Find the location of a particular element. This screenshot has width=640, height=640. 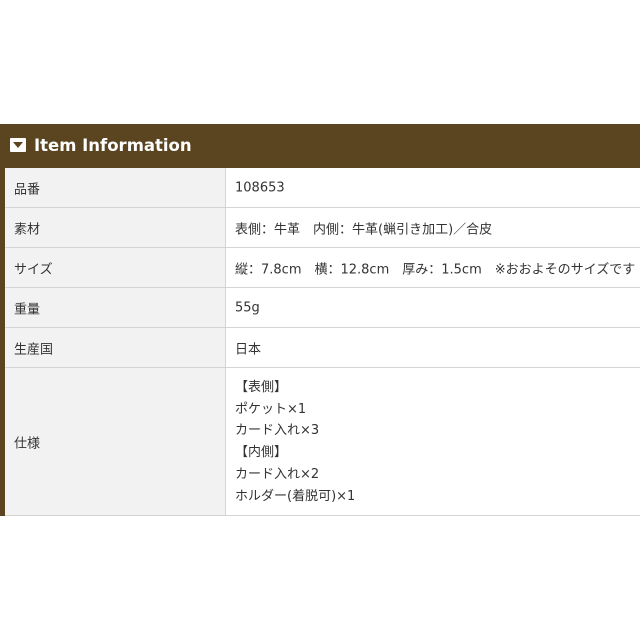

row-label: 品番 is located at coordinates (27, 189).